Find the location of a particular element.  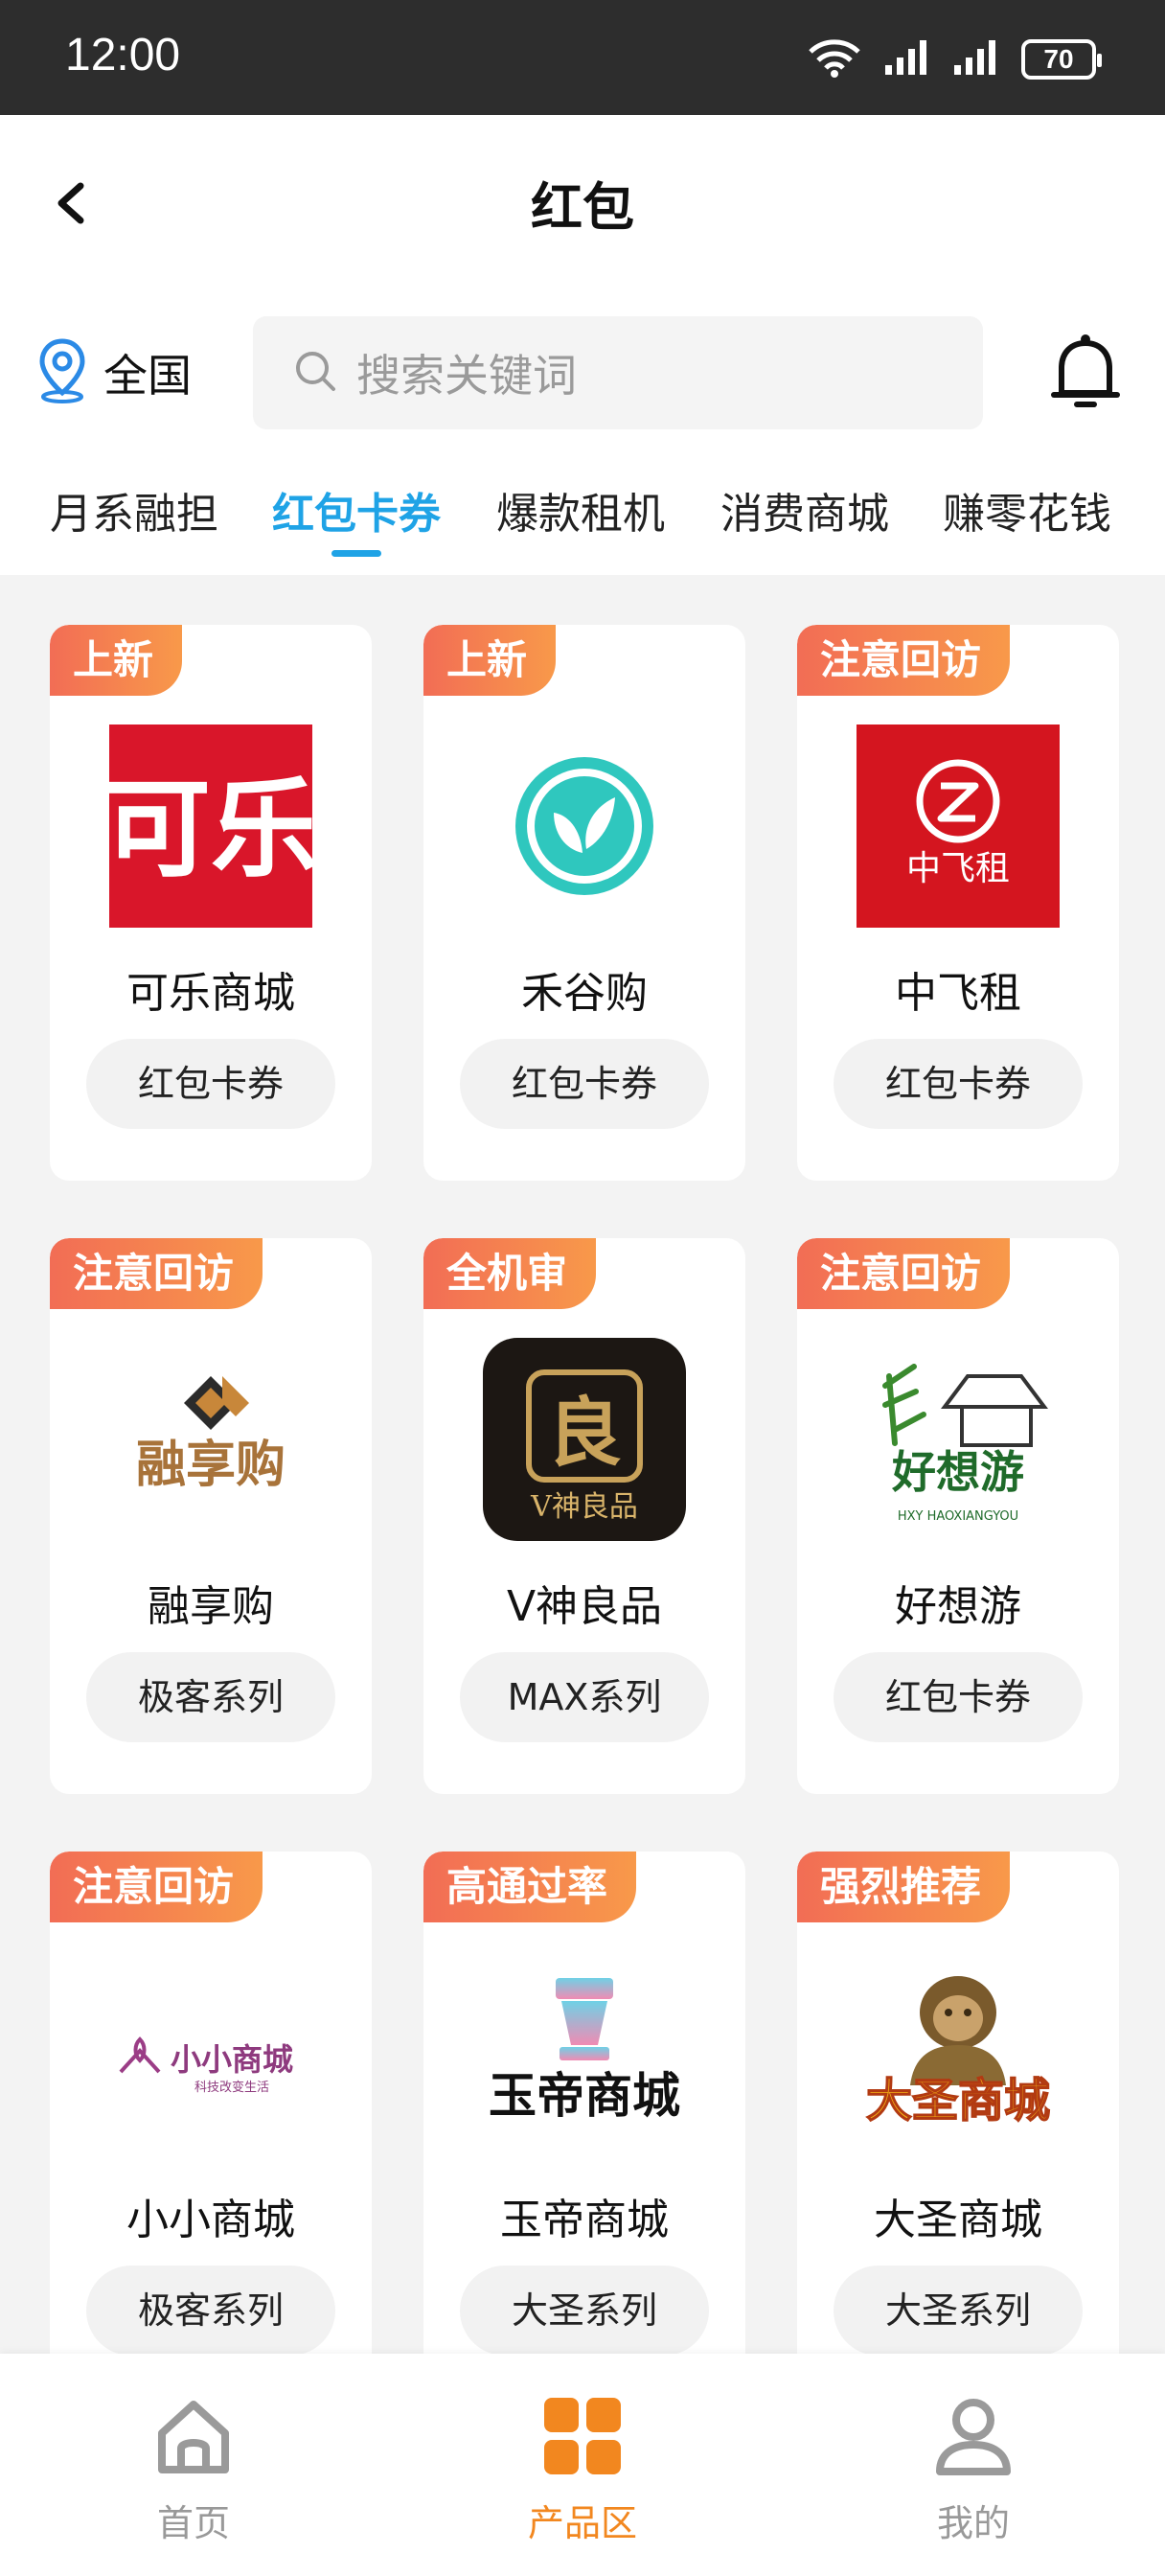

notification-bell-icon is located at coordinates (1085, 375).